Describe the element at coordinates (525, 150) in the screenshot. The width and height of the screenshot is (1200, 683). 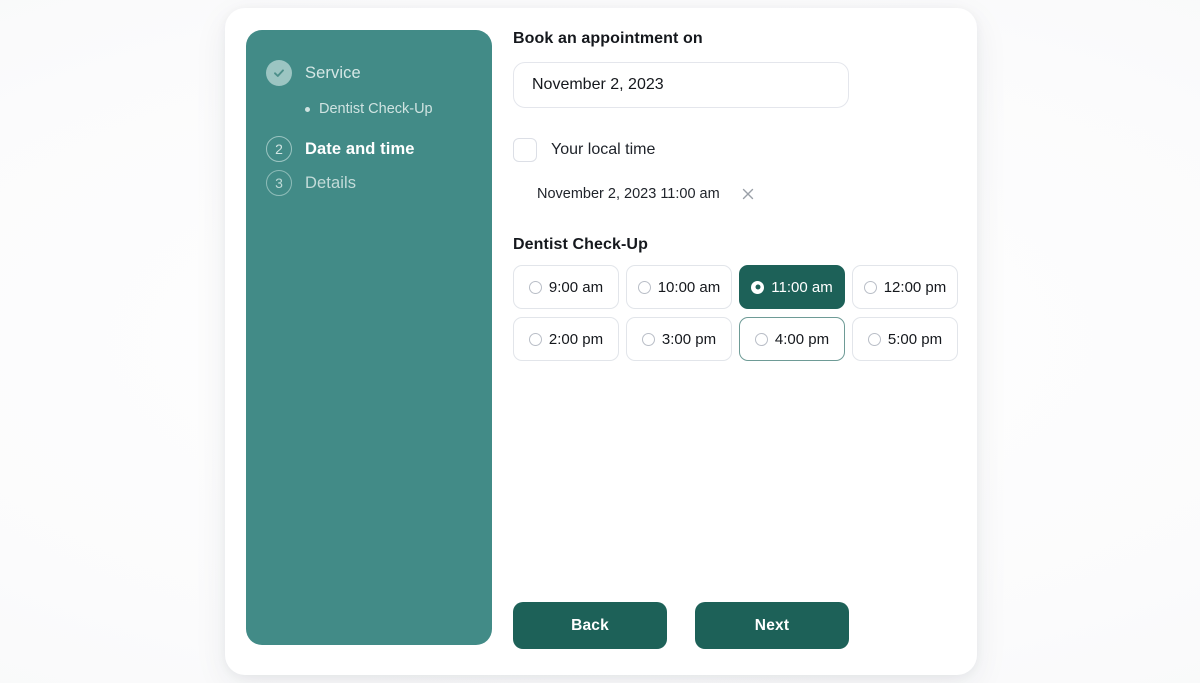
I see `local-time-checkbox` at that location.